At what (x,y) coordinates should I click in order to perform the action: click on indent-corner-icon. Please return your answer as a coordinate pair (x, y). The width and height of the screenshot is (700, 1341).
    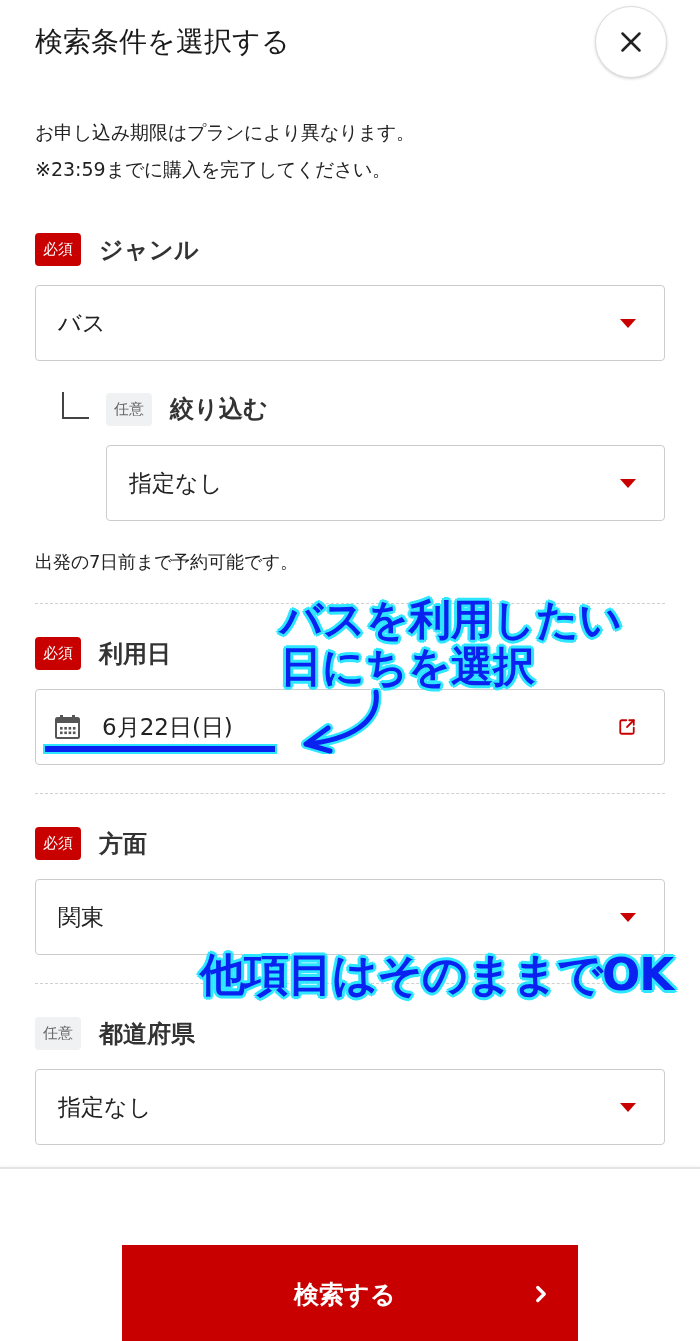
    Looking at the image, I should click on (75, 405).